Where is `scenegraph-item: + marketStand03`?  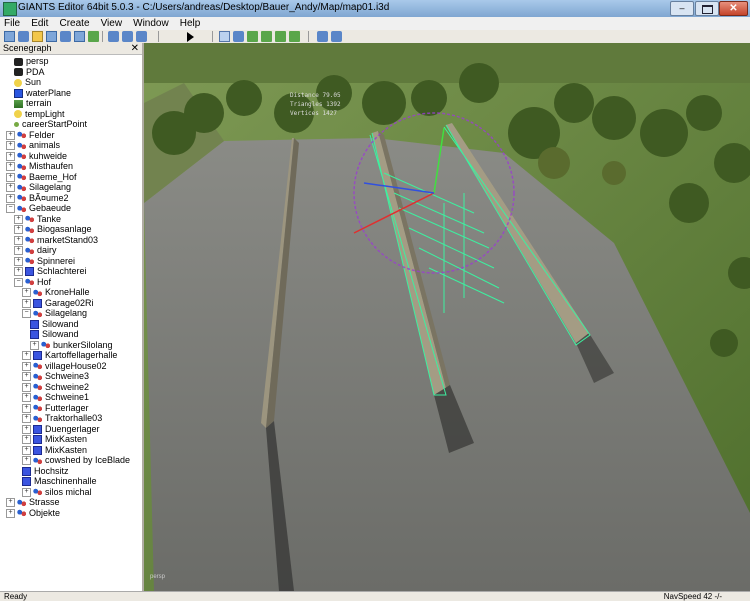
scenegraph-item: + marketStand03 is located at coordinates (56, 240).